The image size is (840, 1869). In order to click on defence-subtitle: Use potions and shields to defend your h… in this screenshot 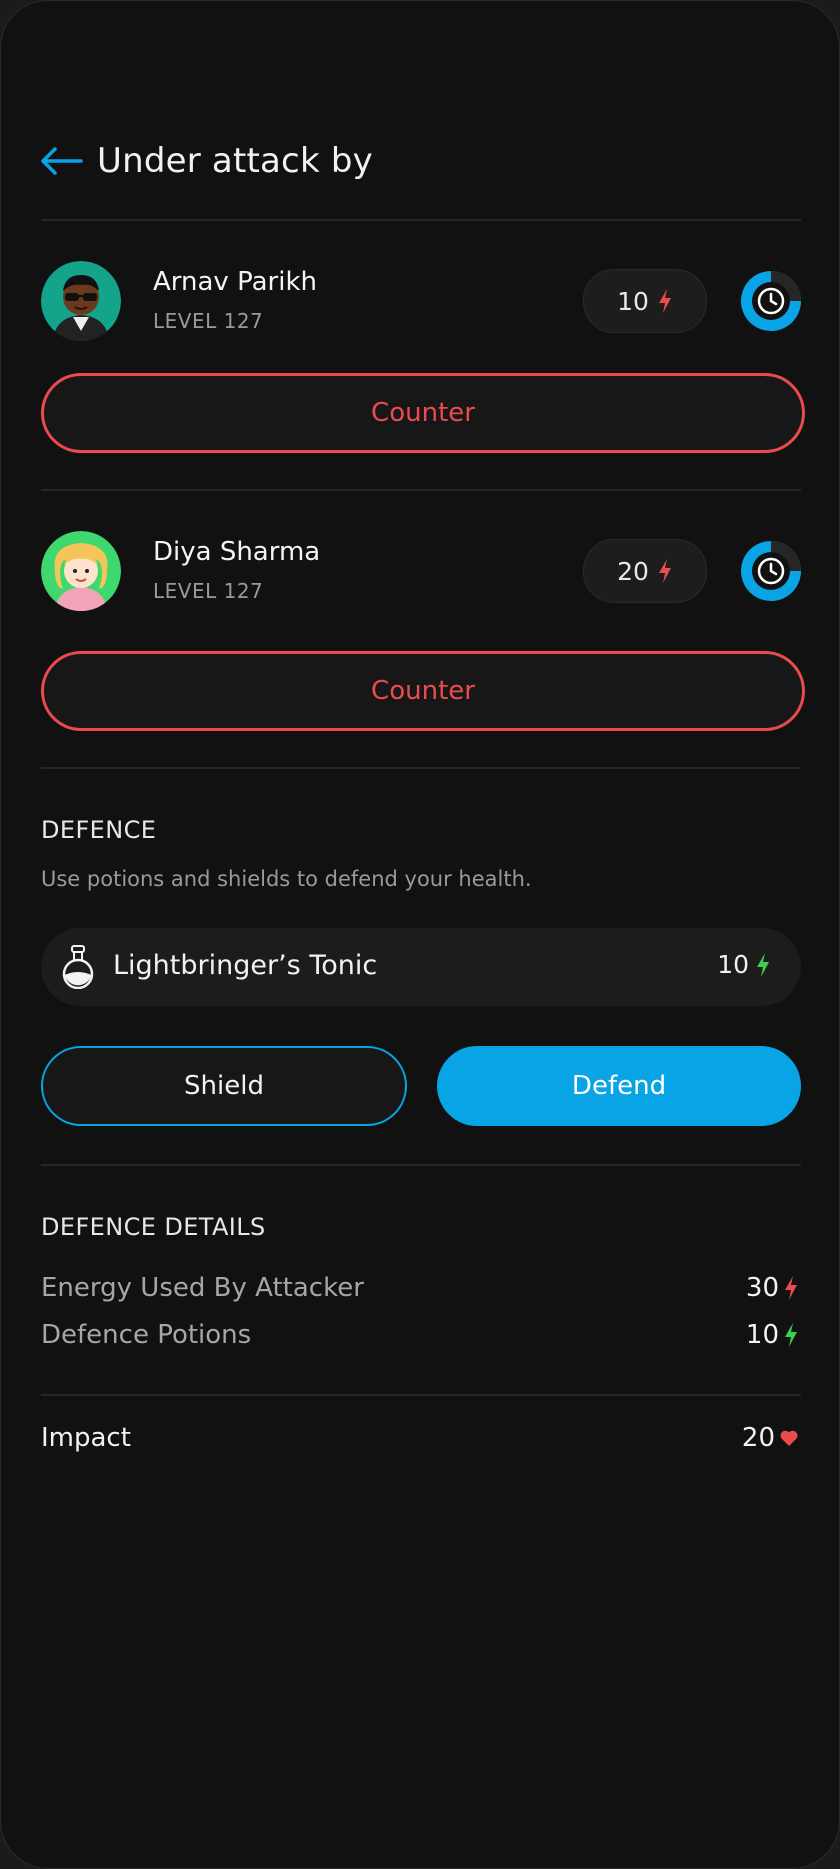, I will do `click(286, 879)`.